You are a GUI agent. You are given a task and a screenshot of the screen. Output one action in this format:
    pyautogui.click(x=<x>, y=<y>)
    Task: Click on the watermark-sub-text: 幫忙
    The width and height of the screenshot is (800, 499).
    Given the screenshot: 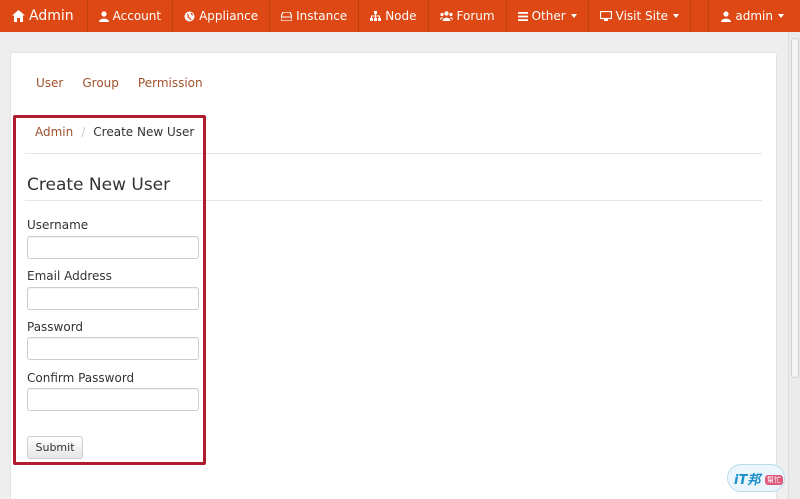 What is the action you would take?
    pyautogui.click(x=774, y=480)
    